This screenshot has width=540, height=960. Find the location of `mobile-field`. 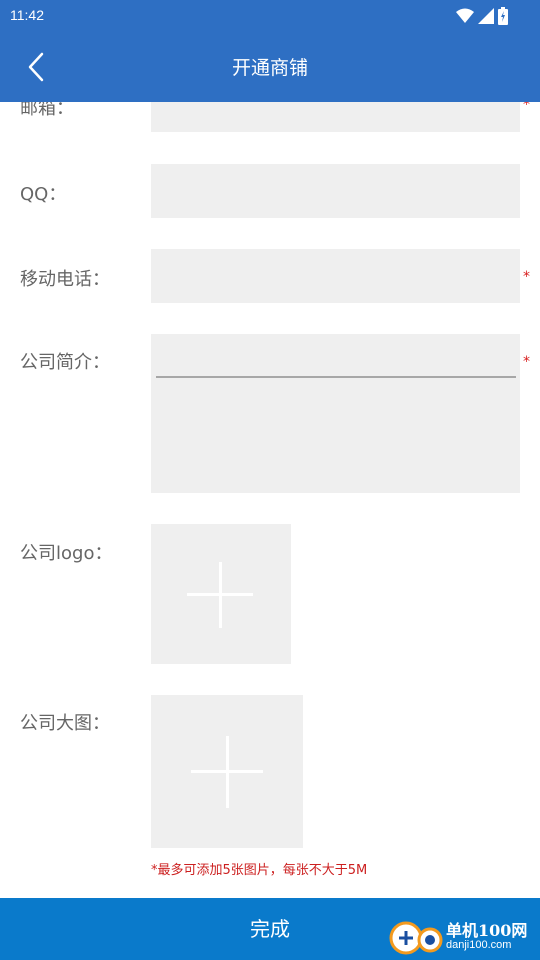

mobile-field is located at coordinates (335, 276).